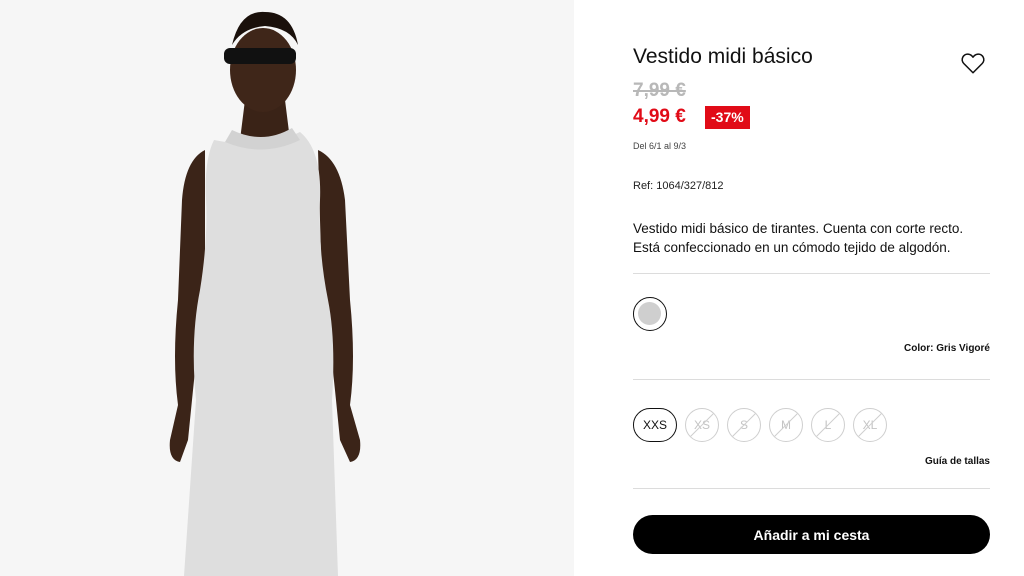 The width and height of the screenshot is (1024, 576). I want to click on size-selector: XXS XS S M L XL, so click(760, 425).